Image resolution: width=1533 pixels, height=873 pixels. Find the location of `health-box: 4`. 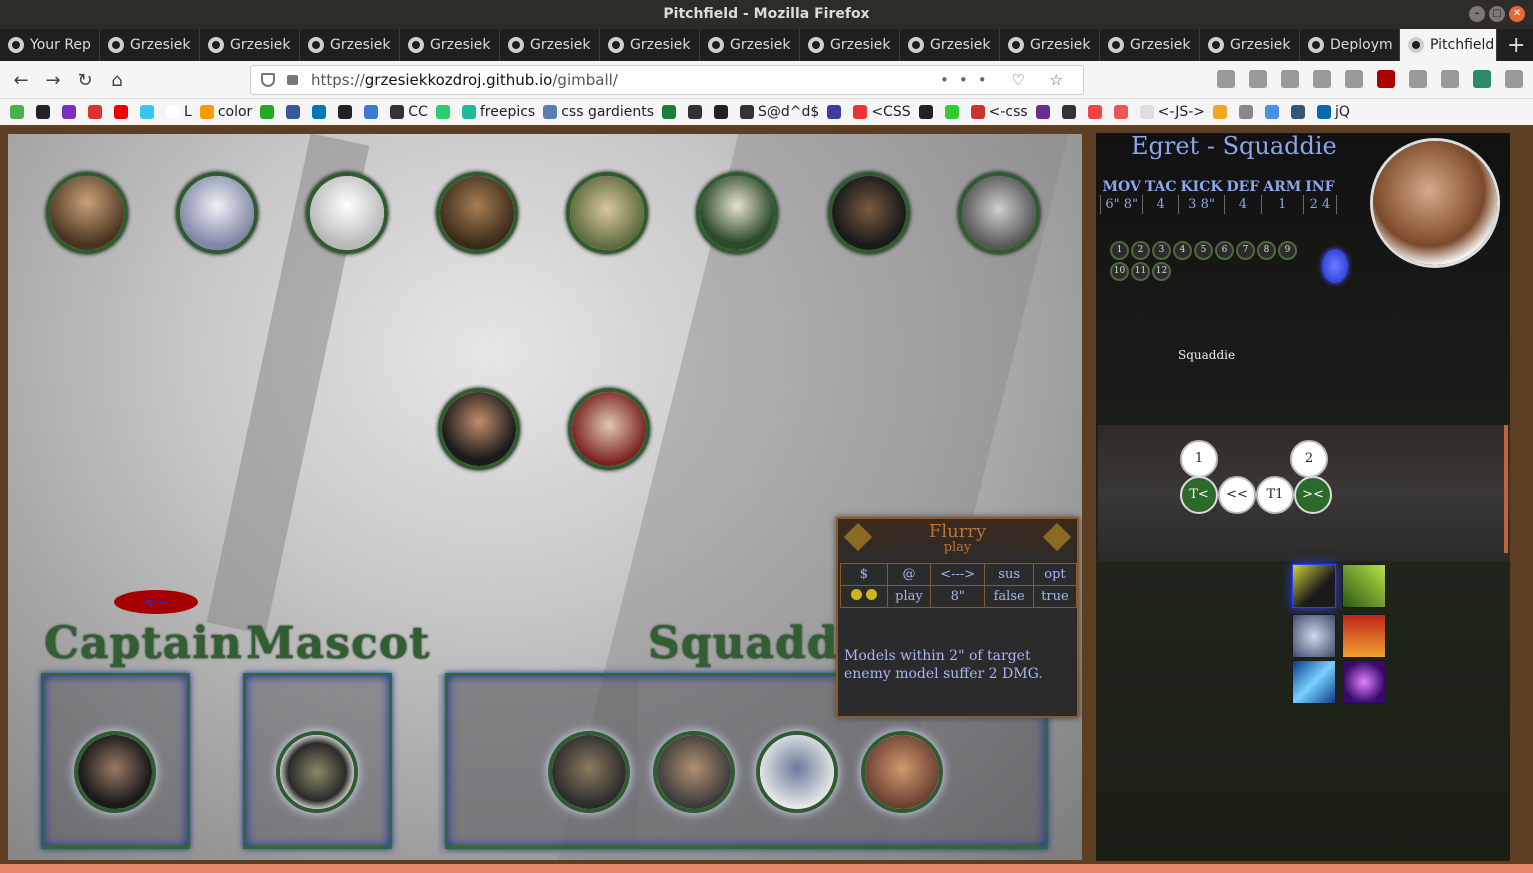

health-box: 4 is located at coordinates (1182, 250).